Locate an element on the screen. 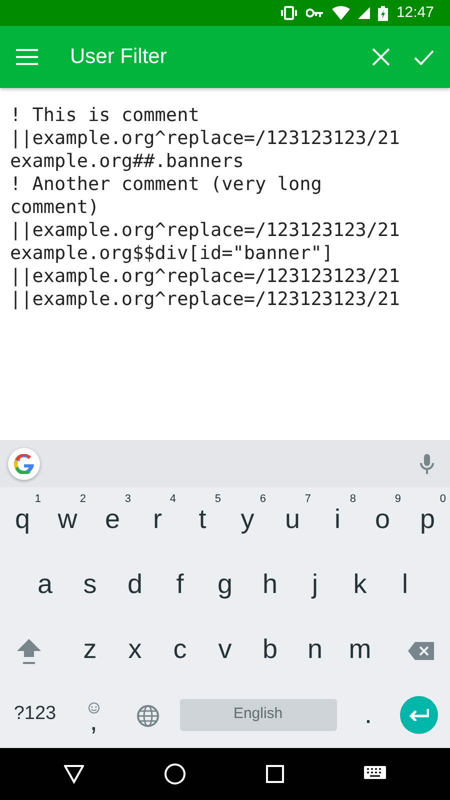  key: y 6 is located at coordinates (247, 519).